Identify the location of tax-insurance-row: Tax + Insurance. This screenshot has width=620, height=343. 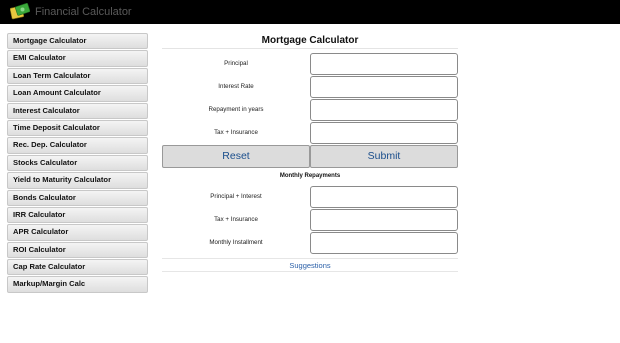
(310, 132).